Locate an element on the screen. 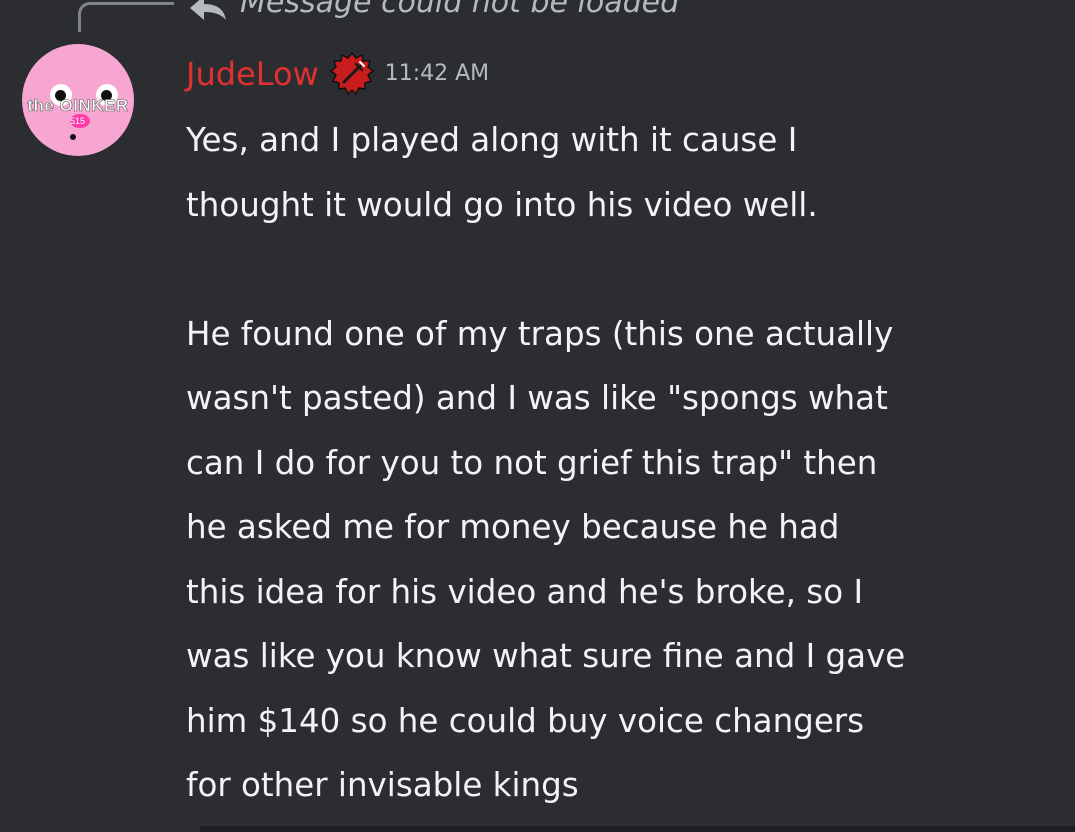 Image resolution: width=1075 pixels, height=832 pixels. message-timestamp: 11:42 AM is located at coordinates (437, 74).